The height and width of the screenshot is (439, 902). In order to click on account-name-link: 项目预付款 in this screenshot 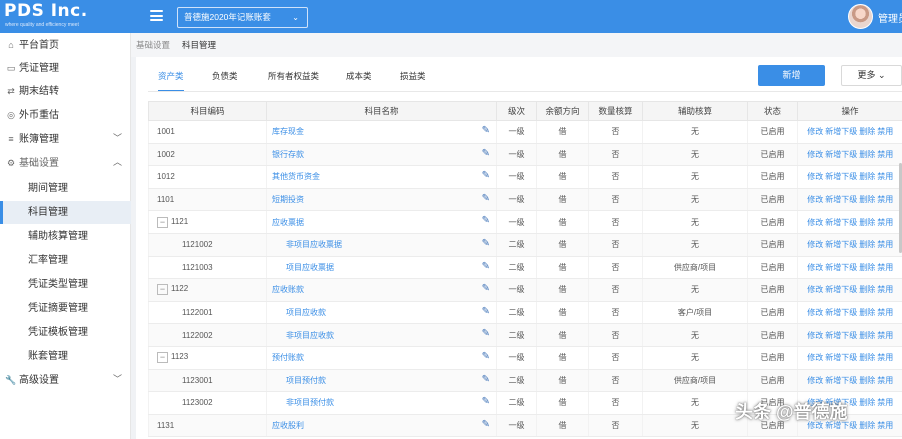, I will do `click(306, 380)`.